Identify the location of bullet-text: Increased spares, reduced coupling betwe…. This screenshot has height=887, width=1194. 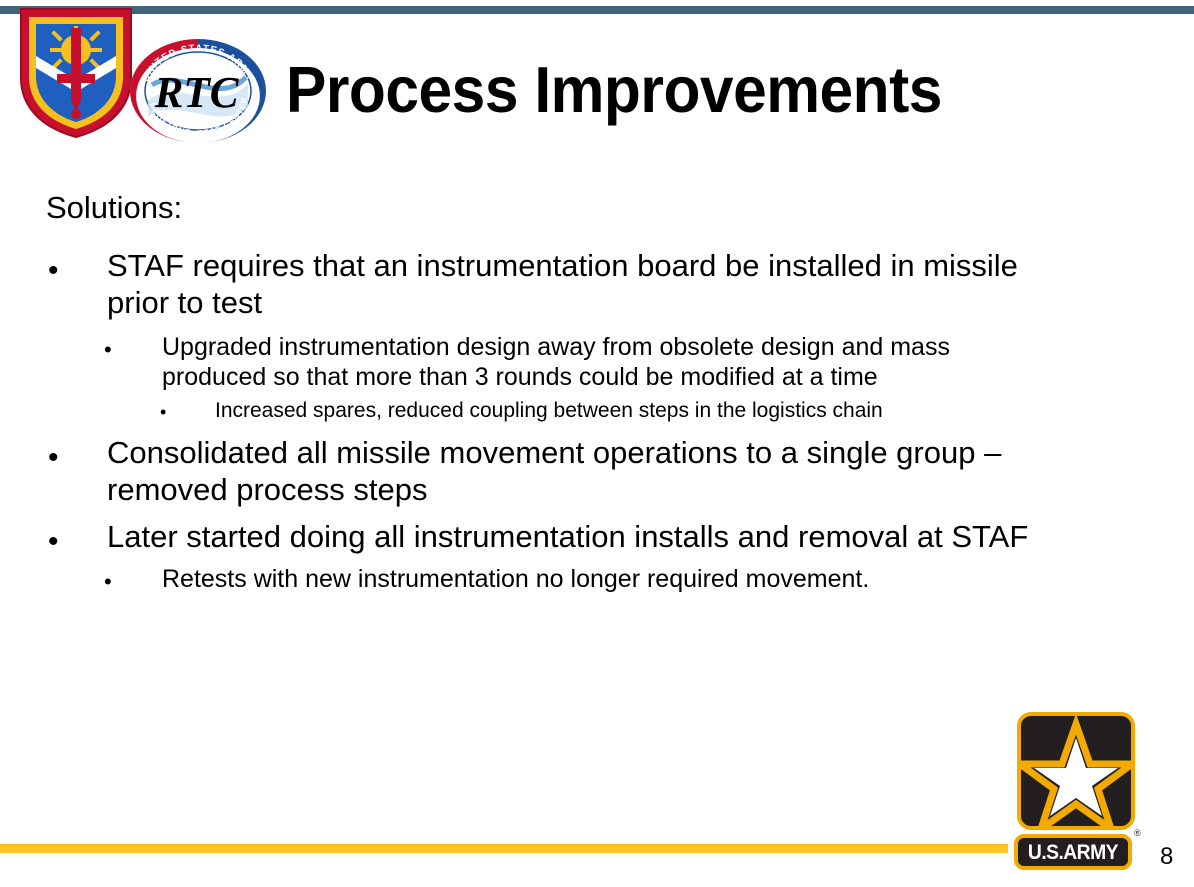
(549, 410).